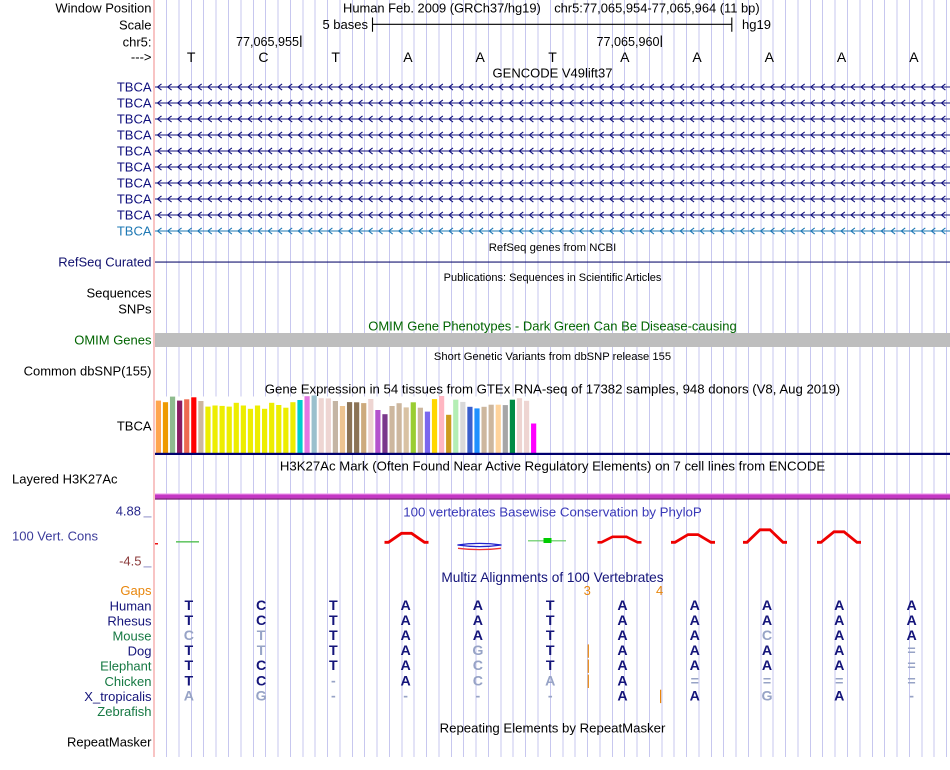 This screenshot has width=950, height=770. What do you see at coordinates (659, 590) in the screenshot?
I see `svg-text: 4` at bounding box center [659, 590].